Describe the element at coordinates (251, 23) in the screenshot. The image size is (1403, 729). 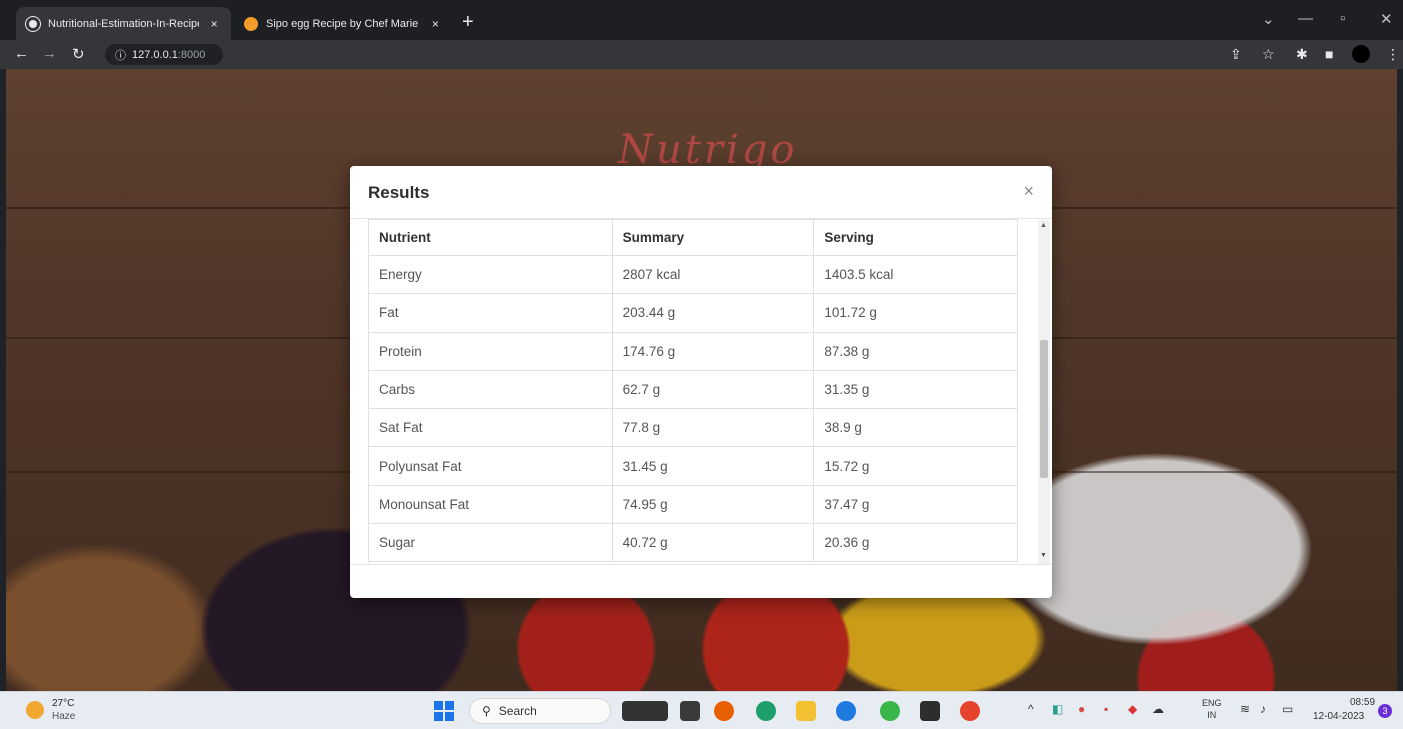
I see `chef-favicon-icon` at that location.